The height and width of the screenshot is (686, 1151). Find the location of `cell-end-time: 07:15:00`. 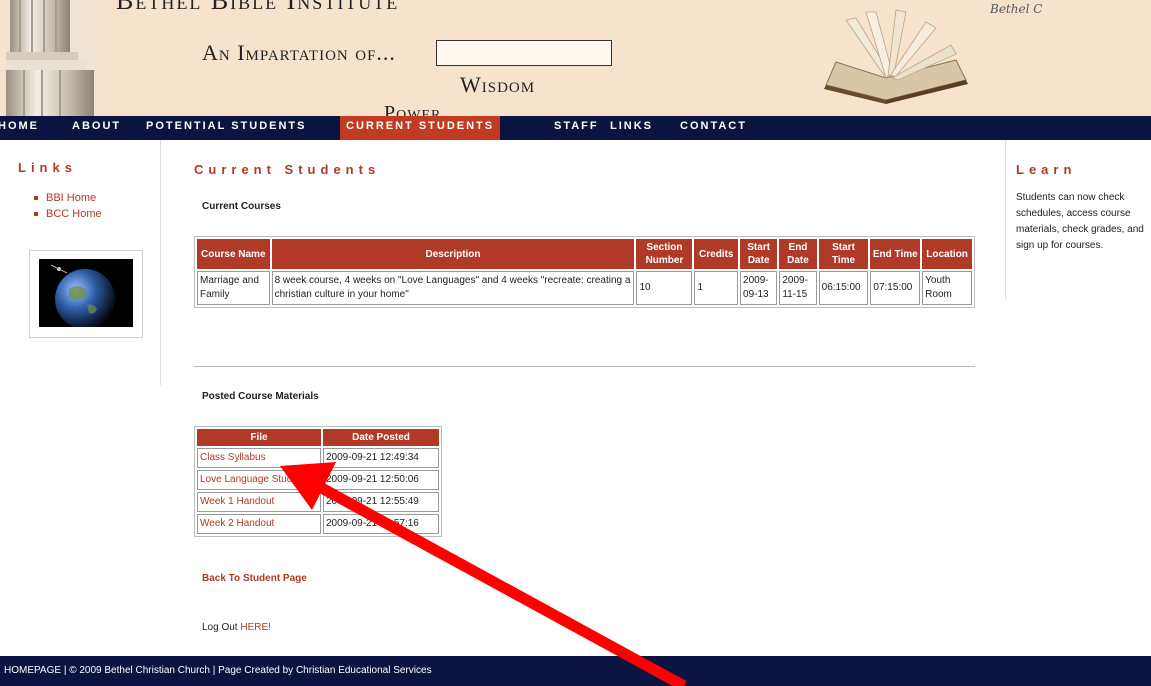

cell-end-time: 07:15:00 is located at coordinates (895, 288).